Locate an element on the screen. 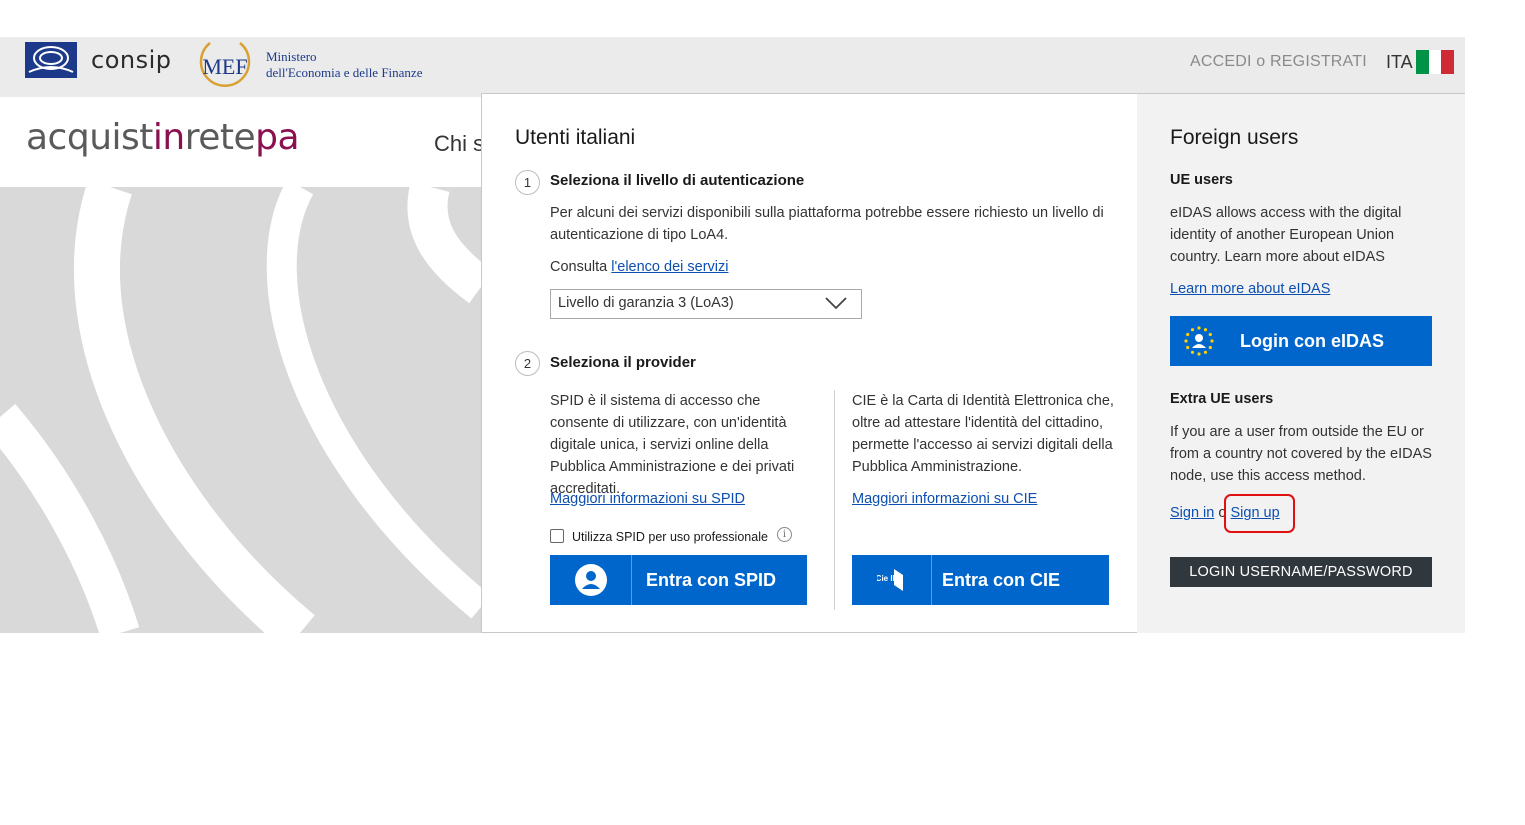 This screenshot has height=825, width=1525. assurance-level-select: Livello di garanzia 3 (LoA3) is located at coordinates (706, 304).